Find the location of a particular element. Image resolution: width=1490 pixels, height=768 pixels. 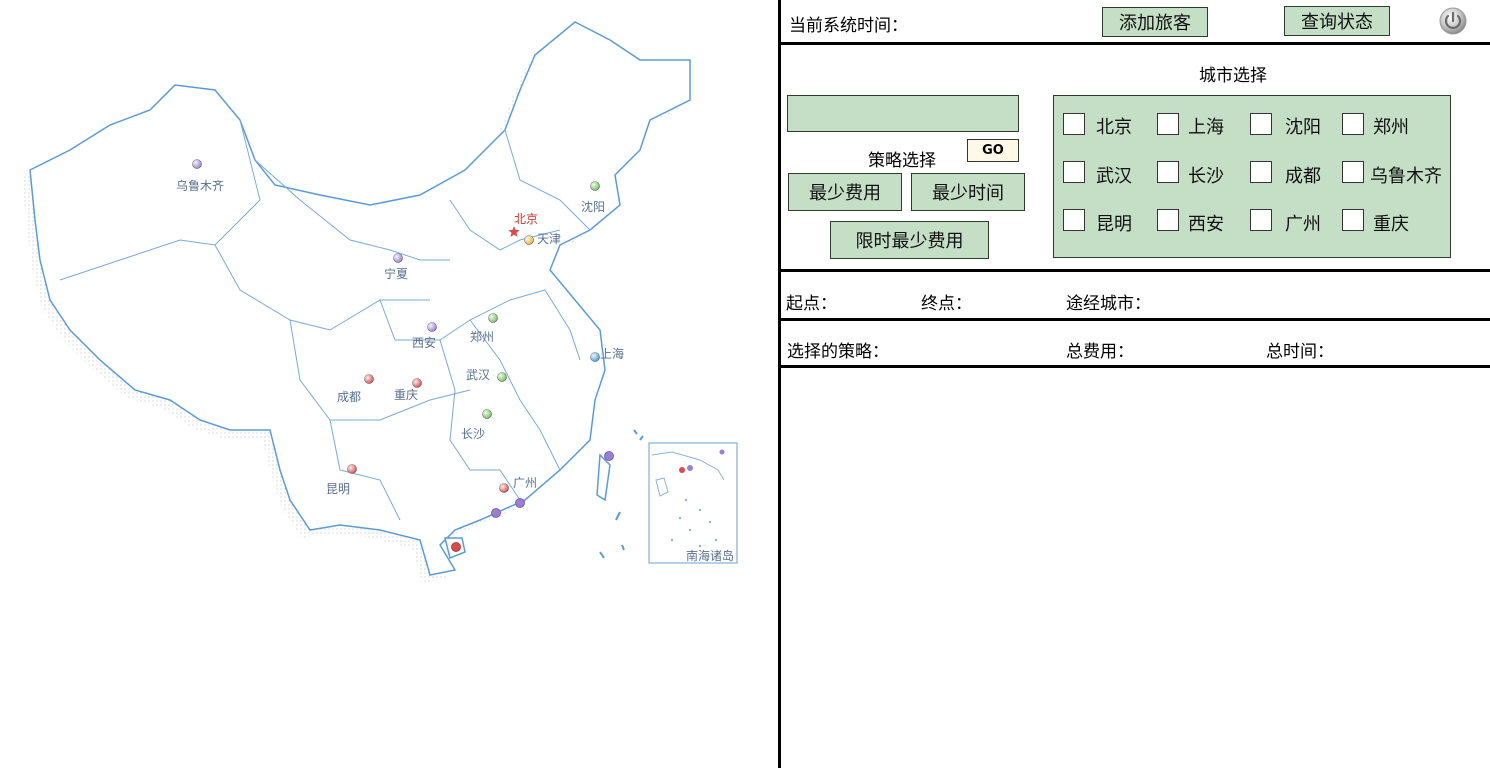

checkbox-shanghai is located at coordinates (1168, 124).